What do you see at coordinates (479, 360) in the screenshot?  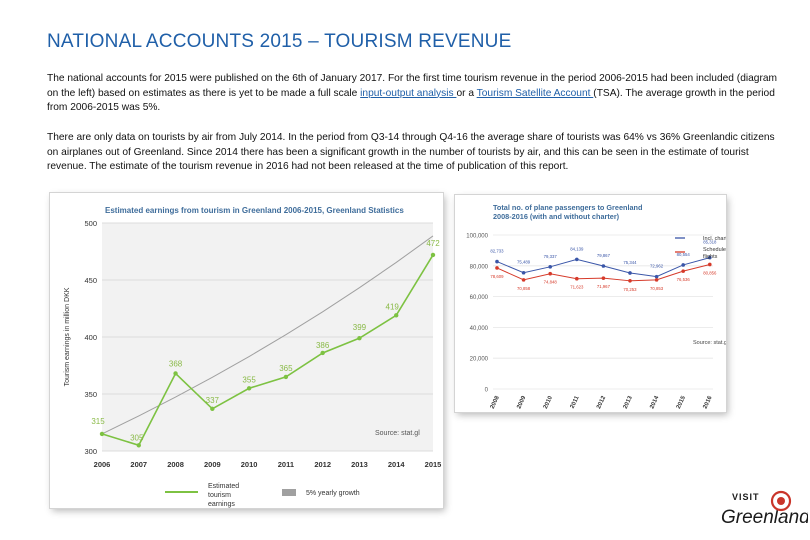 I see `y-tick-label: 20,000` at bounding box center [479, 360].